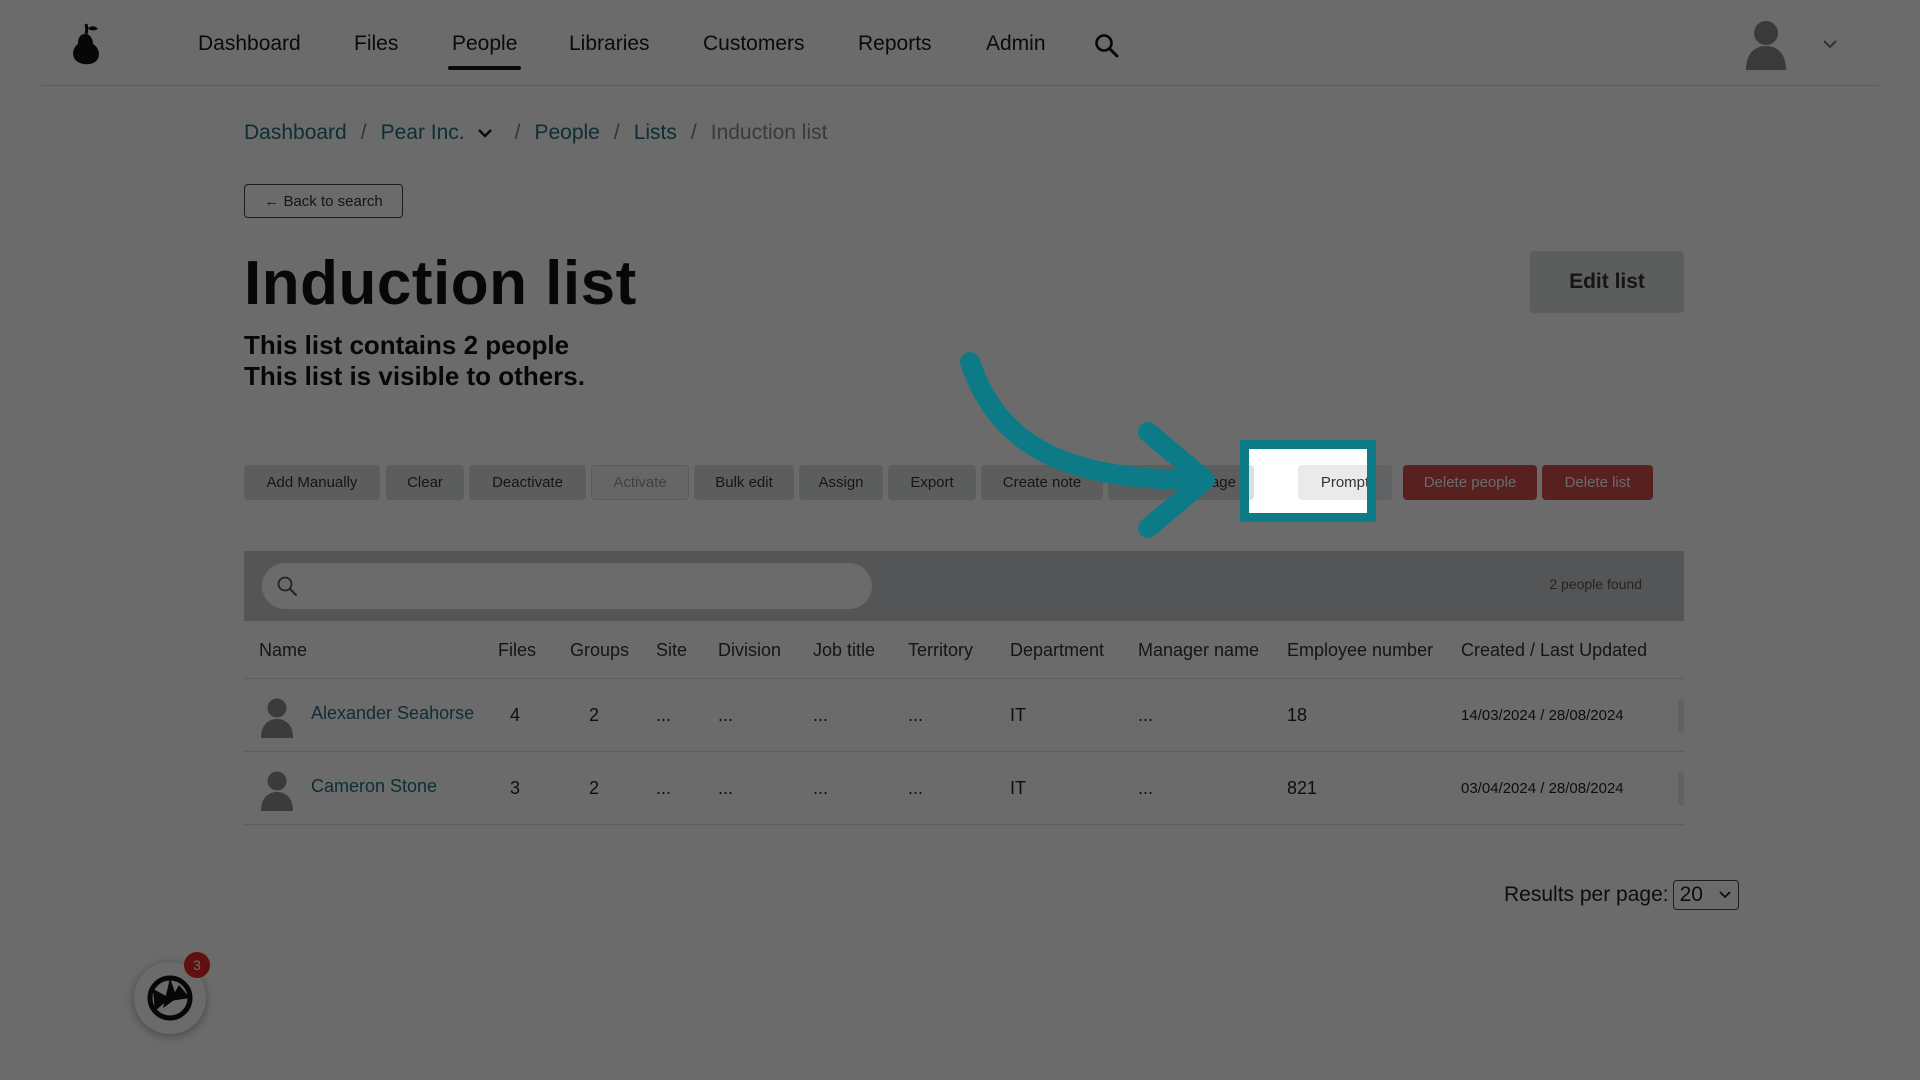  Describe the element at coordinates (932, 482) in the screenshot. I see `export-button: Export` at that location.